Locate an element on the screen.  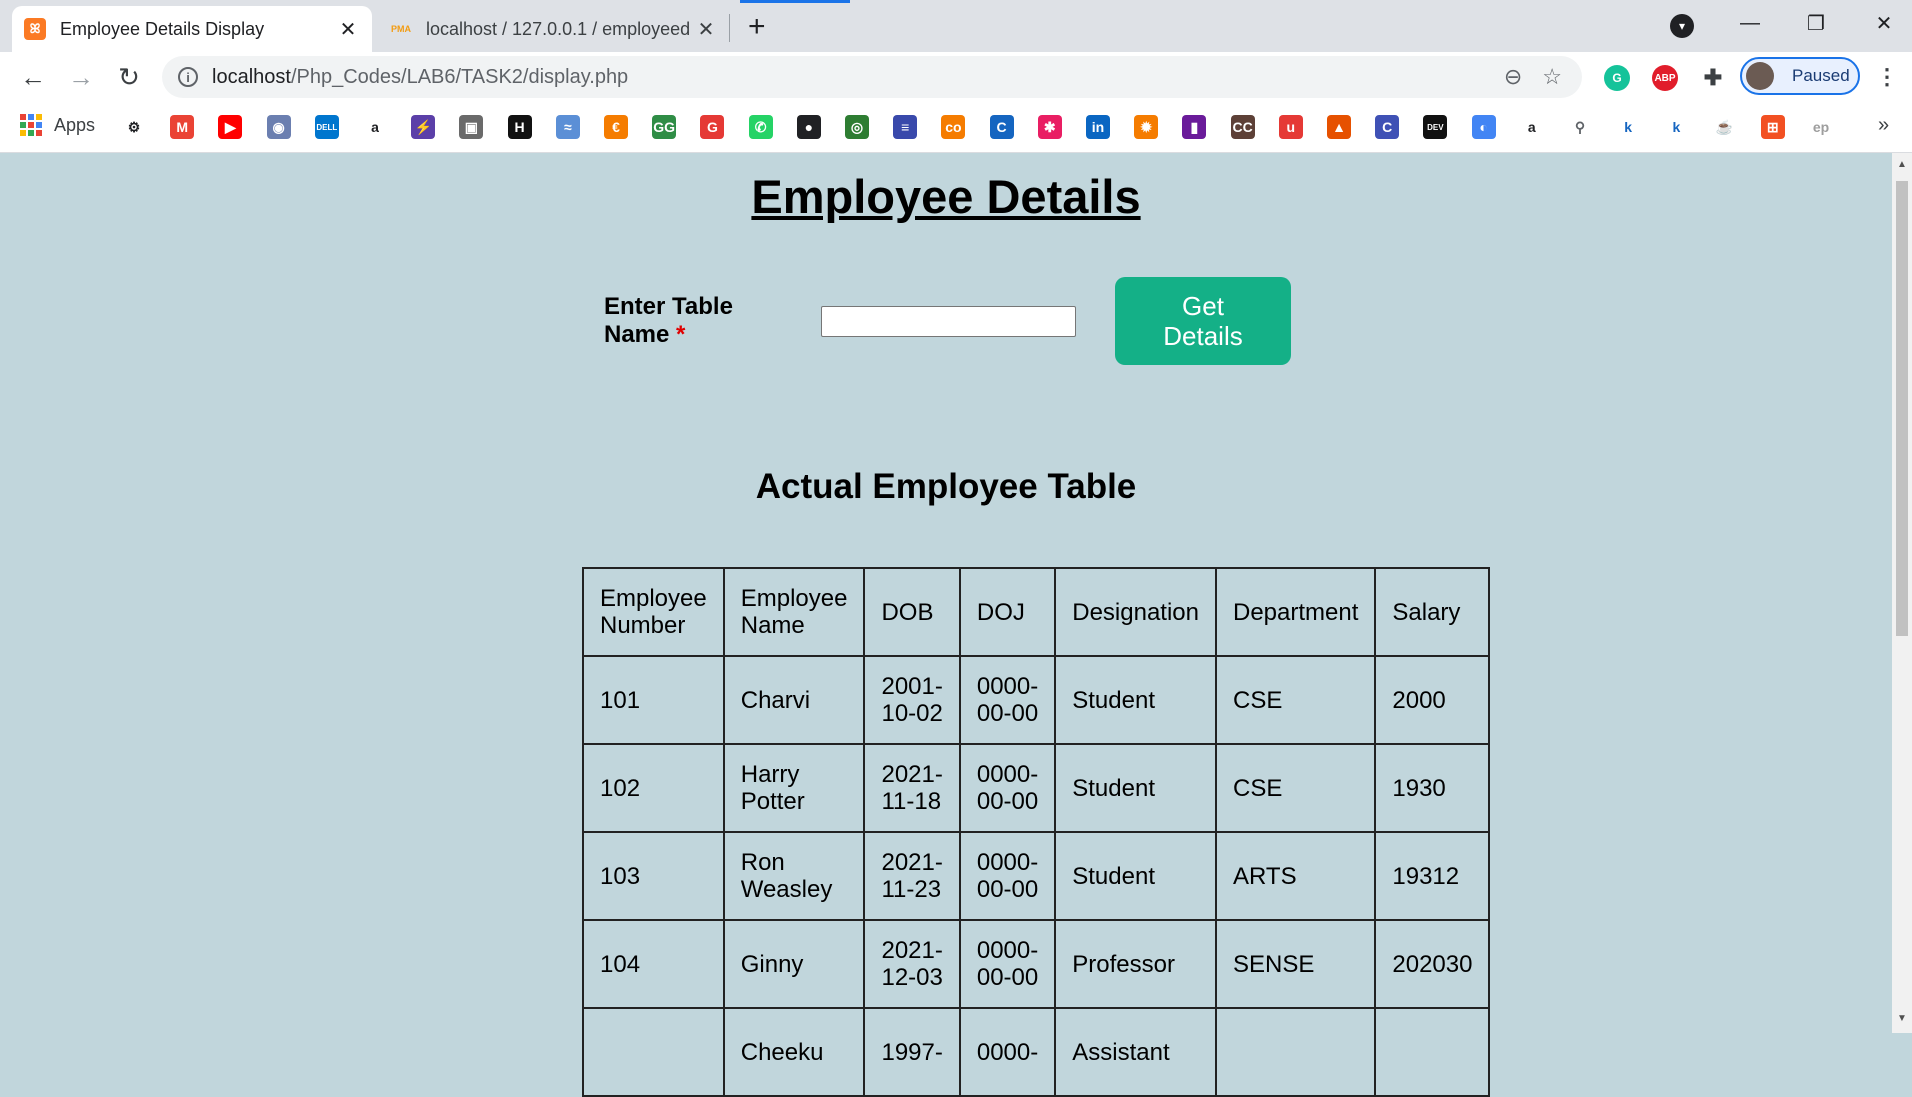
phpmyadmin-icon: PMA is located at coordinates (401, 29).